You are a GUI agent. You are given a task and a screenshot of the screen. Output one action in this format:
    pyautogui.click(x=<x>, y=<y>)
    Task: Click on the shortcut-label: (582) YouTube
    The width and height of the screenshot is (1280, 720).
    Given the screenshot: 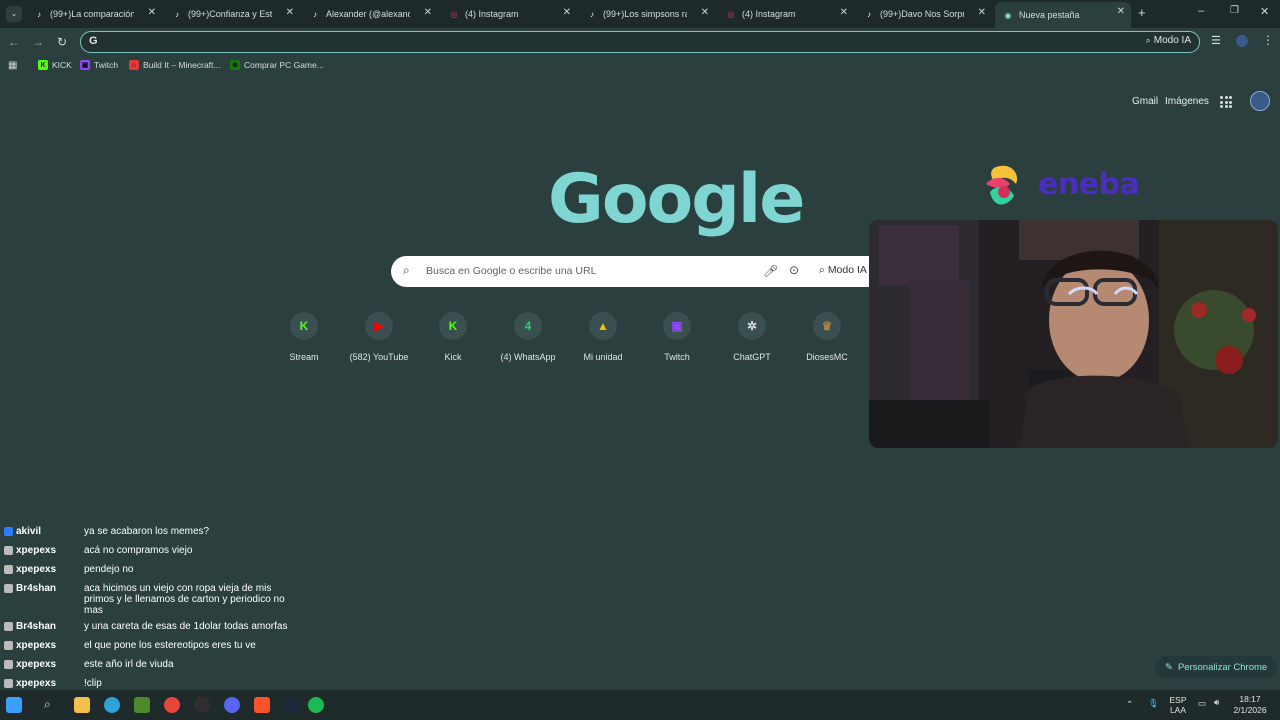 What is the action you would take?
    pyautogui.click(x=379, y=357)
    